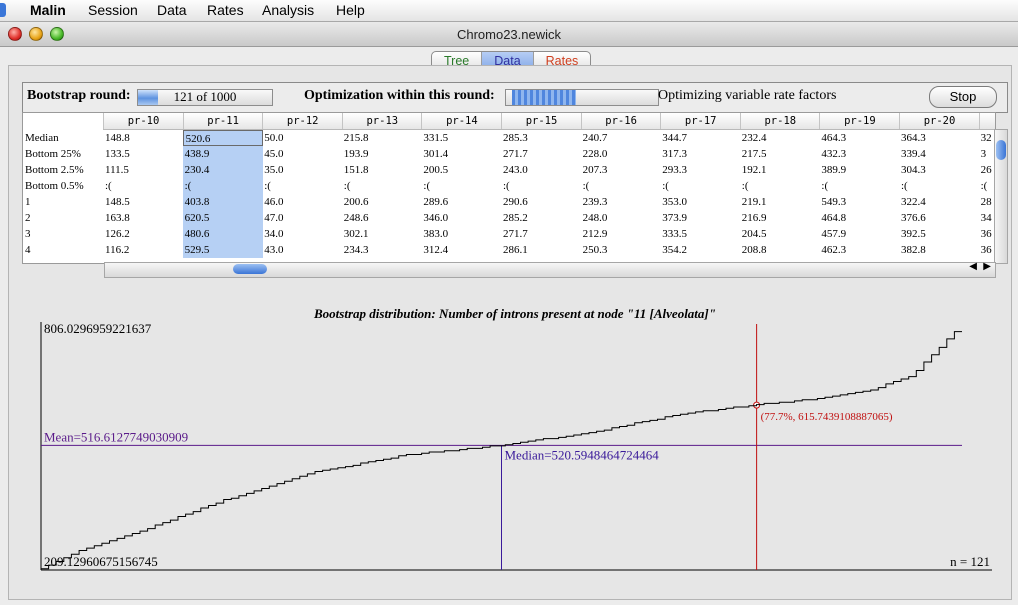 This screenshot has height=605, width=1018. What do you see at coordinates (859, 154) in the screenshot?
I see `table-cell: 432.3` at bounding box center [859, 154].